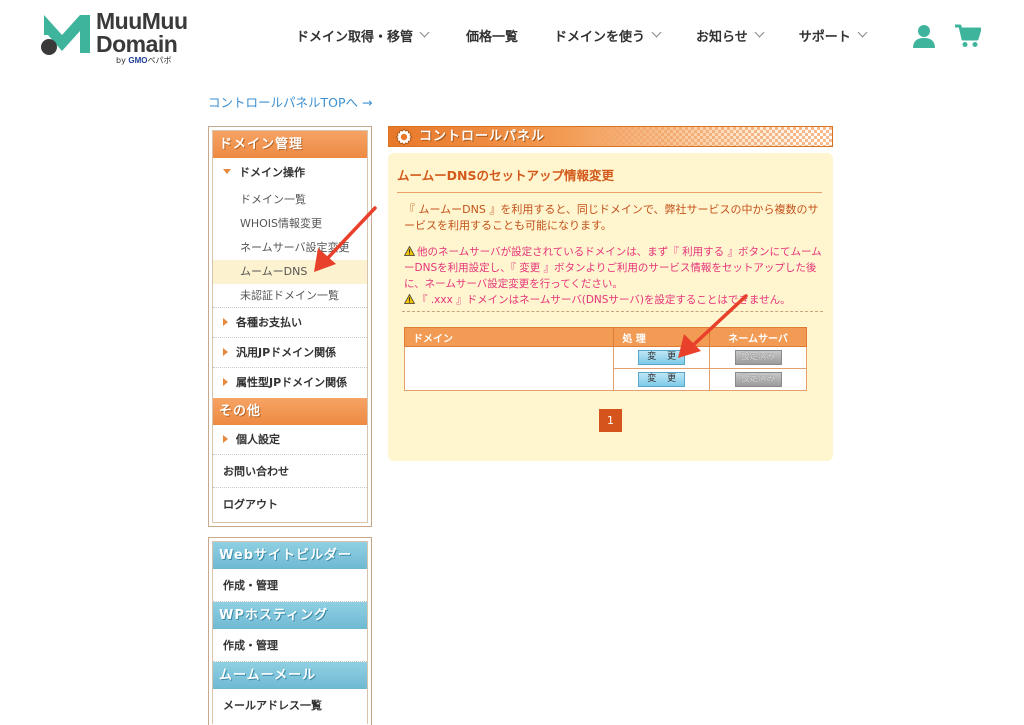  What do you see at coordinates (290, 411) in the screenshot?
I see `sidebar-head-other: その他` at bounding box center [290, 411].